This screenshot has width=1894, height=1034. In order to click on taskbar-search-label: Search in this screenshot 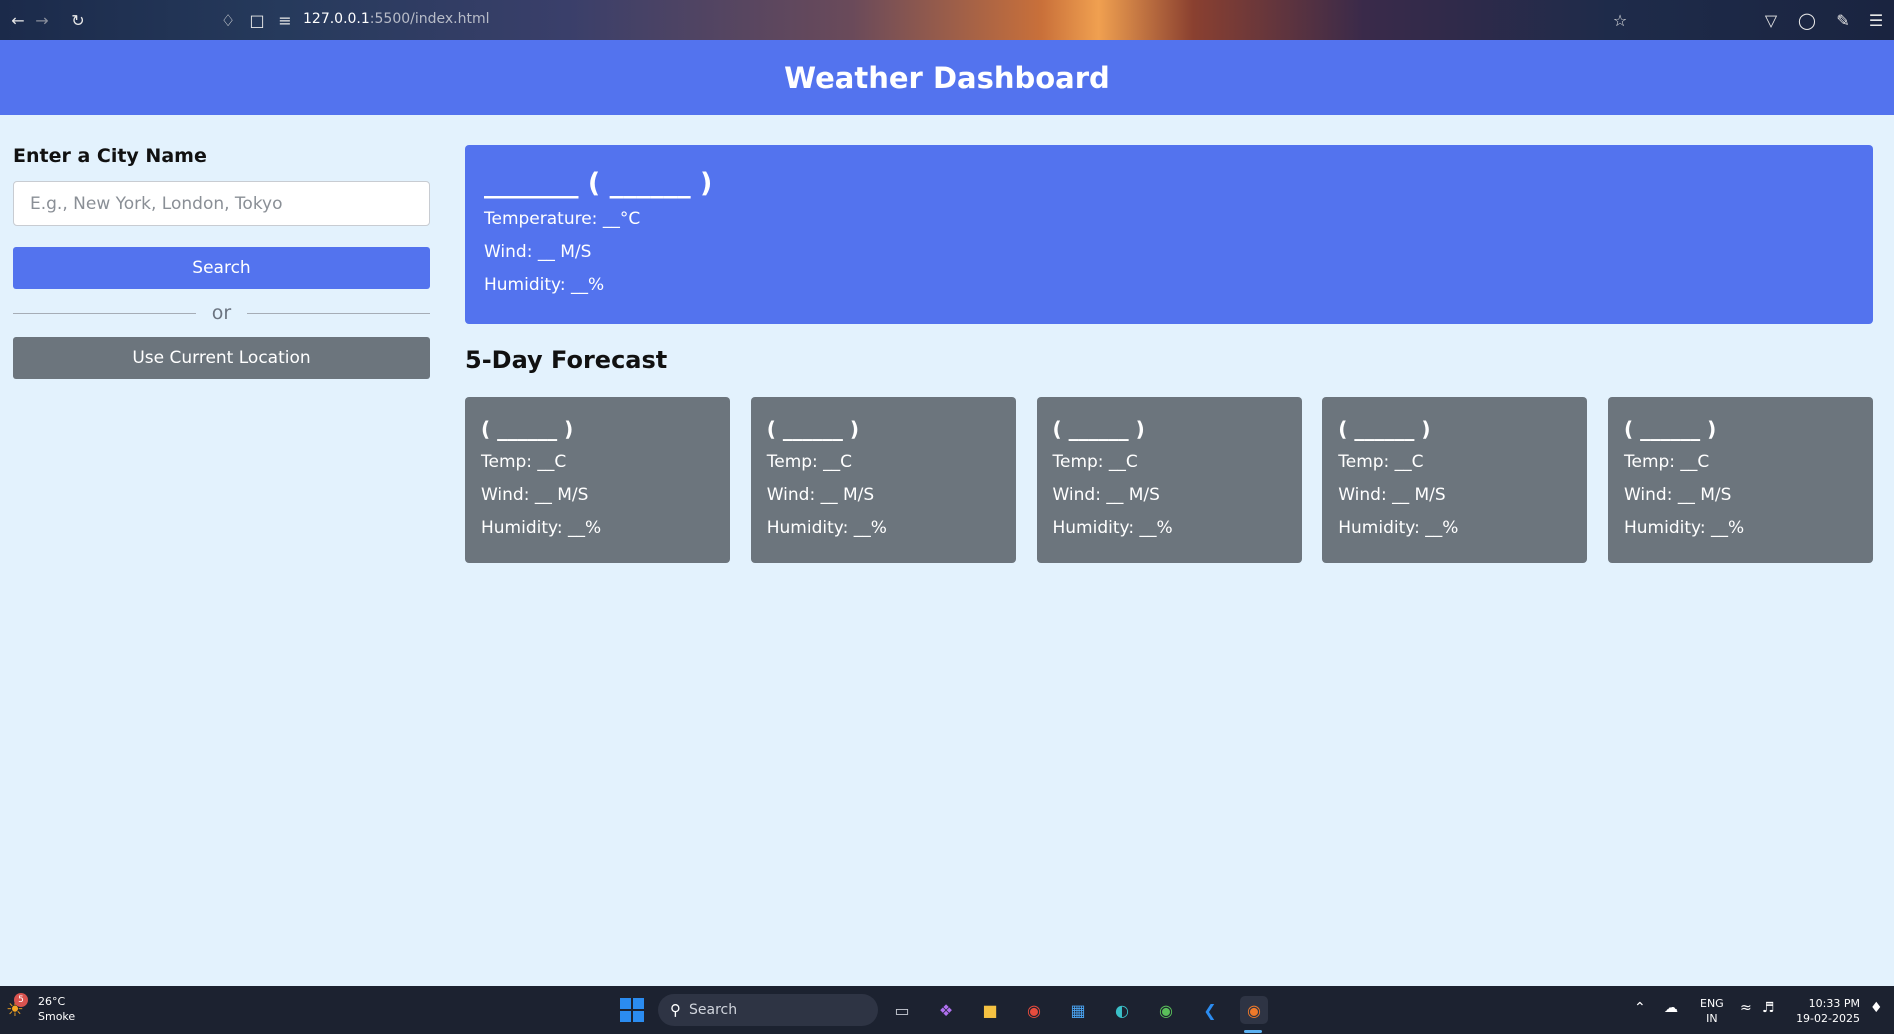, I will do `click(713, 1010)`.